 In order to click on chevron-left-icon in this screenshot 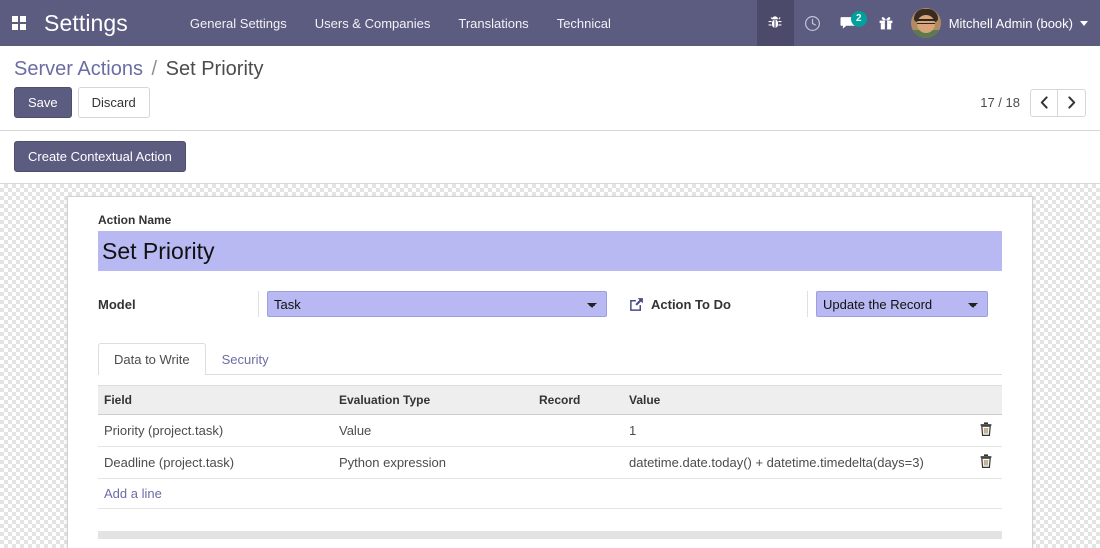, I will do `click(1044, 102)`.